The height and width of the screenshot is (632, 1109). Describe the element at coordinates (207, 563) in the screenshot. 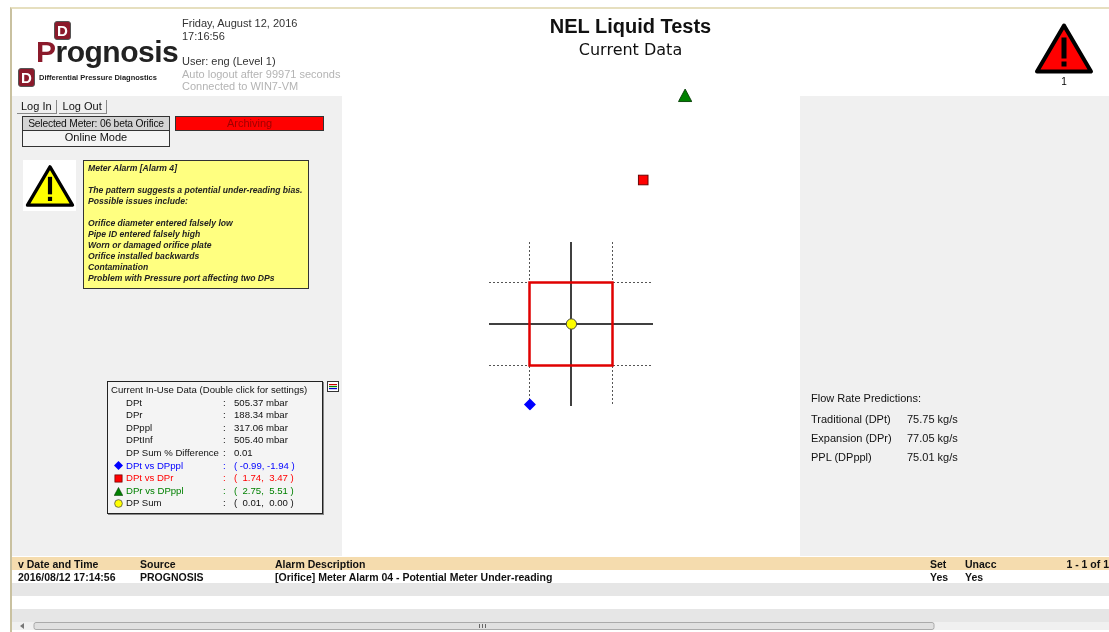

I see `column-header: Source` at that location.